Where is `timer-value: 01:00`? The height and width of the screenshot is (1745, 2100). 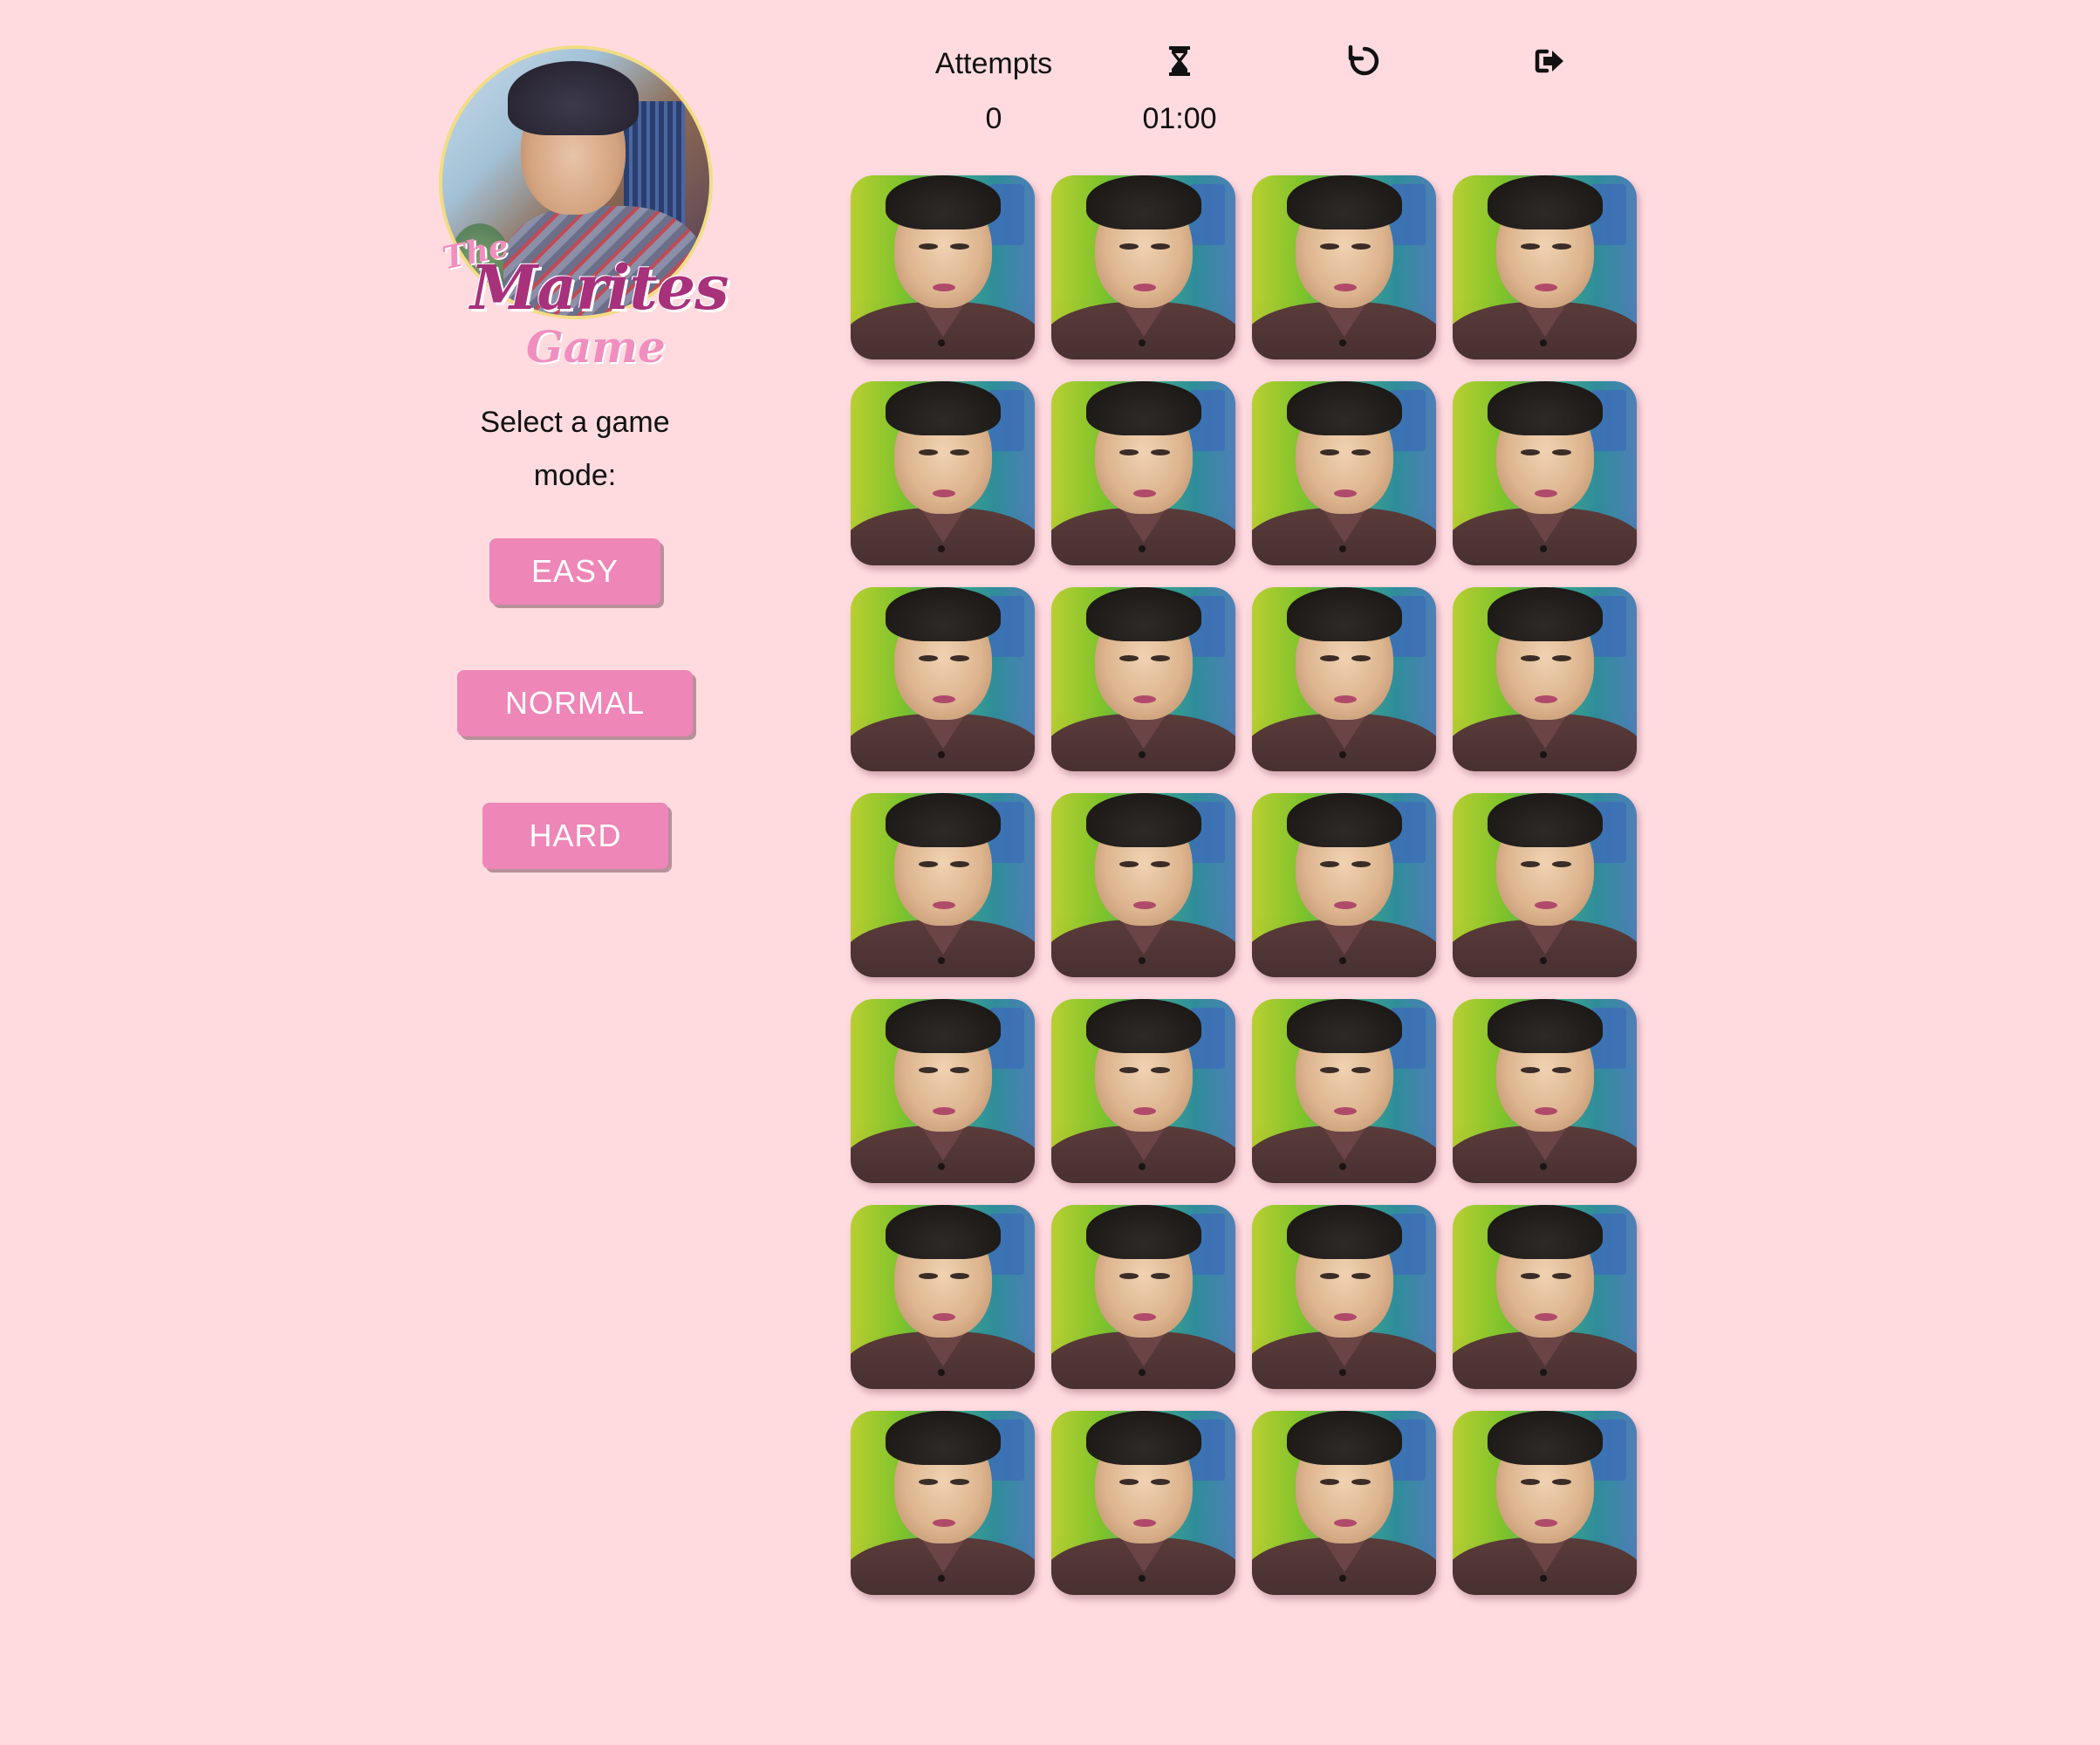
timer-value: 01:00 is located at coordinates (1179, 118).